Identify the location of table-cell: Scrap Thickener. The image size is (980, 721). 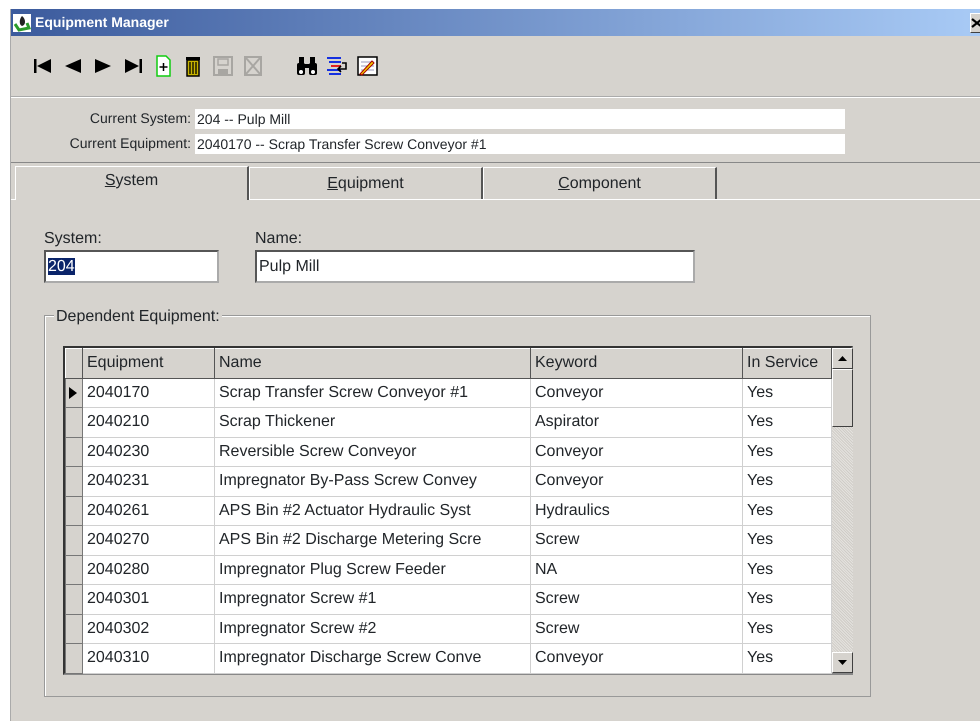
(372, 422).